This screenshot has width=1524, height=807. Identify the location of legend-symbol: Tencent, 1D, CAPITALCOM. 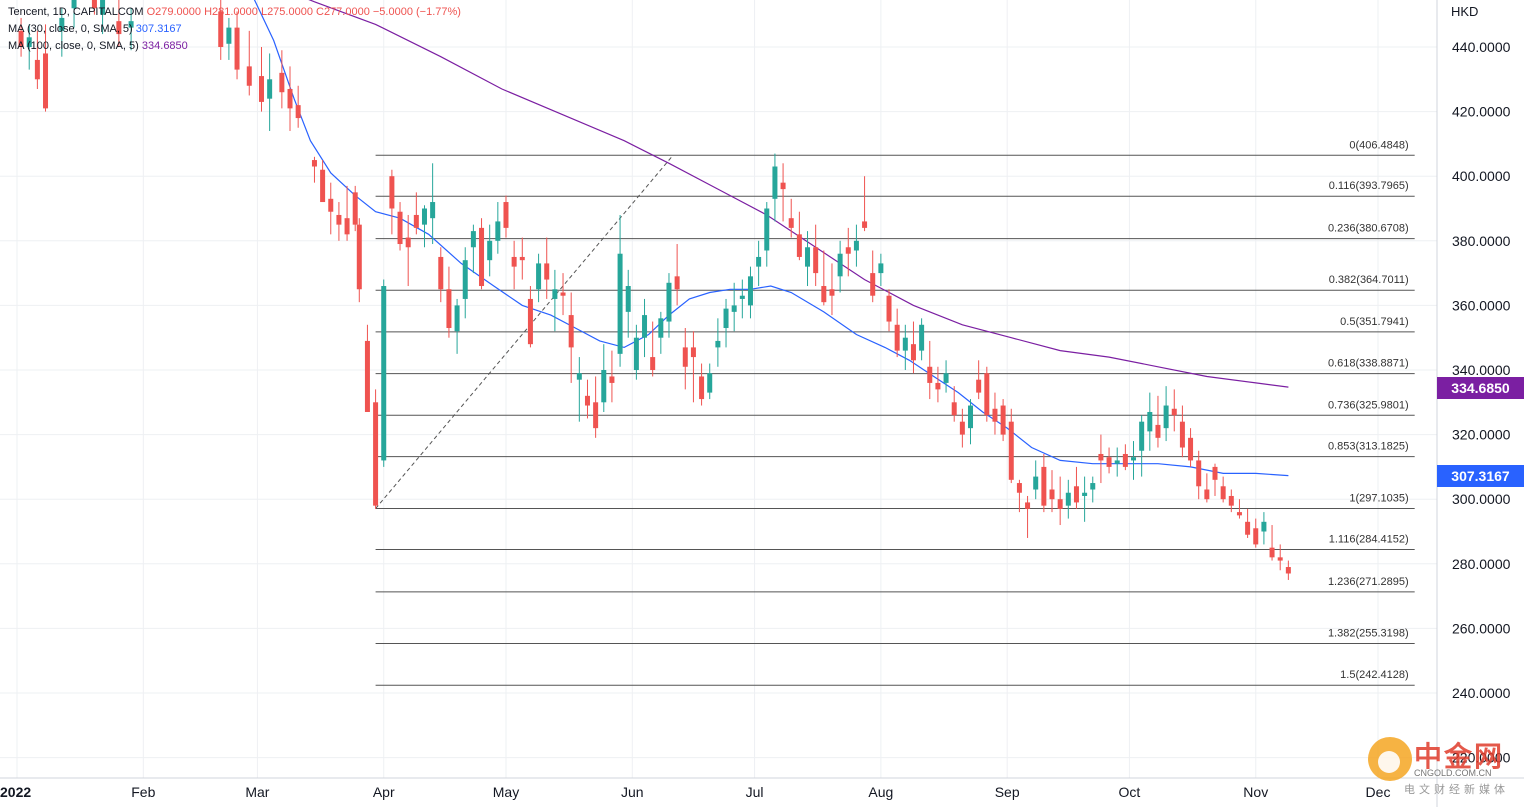
(76, 12).